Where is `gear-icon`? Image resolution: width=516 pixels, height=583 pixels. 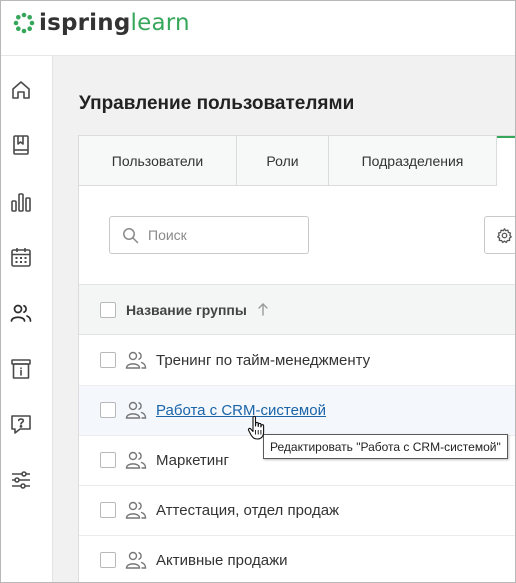
gear-icon is located at coordinates (504, 236).